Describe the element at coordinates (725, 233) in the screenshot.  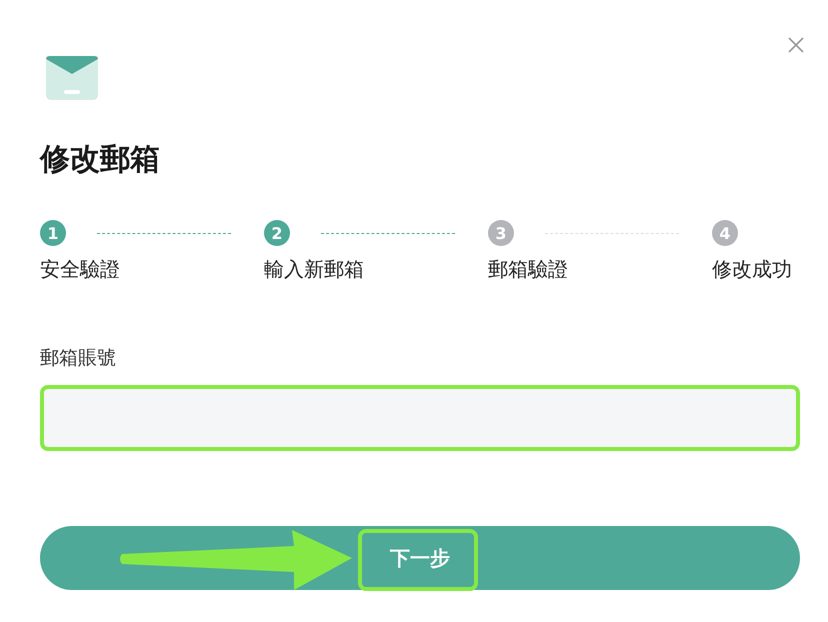
I see `step-number: 4` at that location.